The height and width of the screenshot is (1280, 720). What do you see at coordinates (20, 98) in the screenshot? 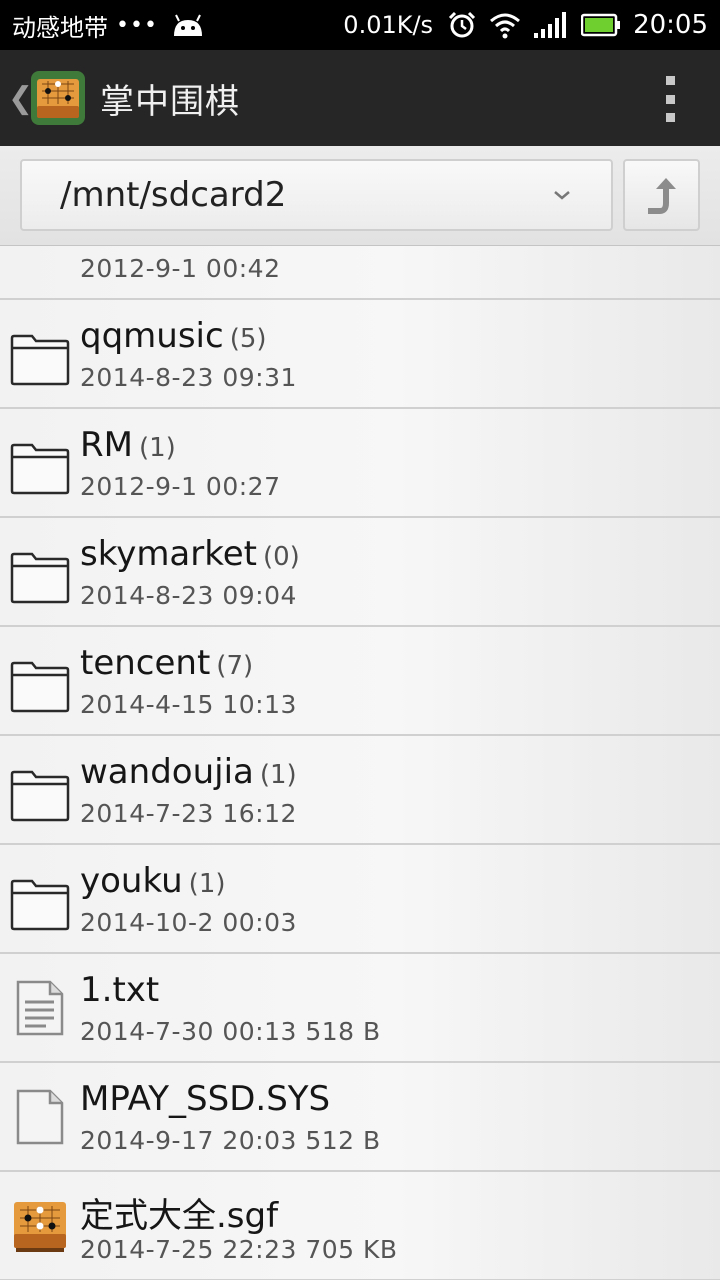
I see `back-chevron-icon: ❮` at bounding box center [20, 98].